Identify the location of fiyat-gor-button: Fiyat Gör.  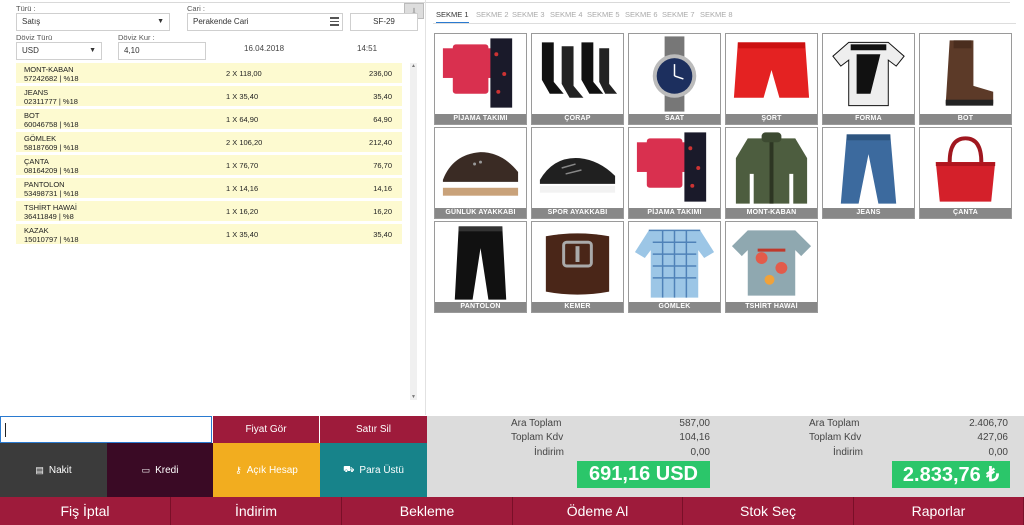
(266, 429).